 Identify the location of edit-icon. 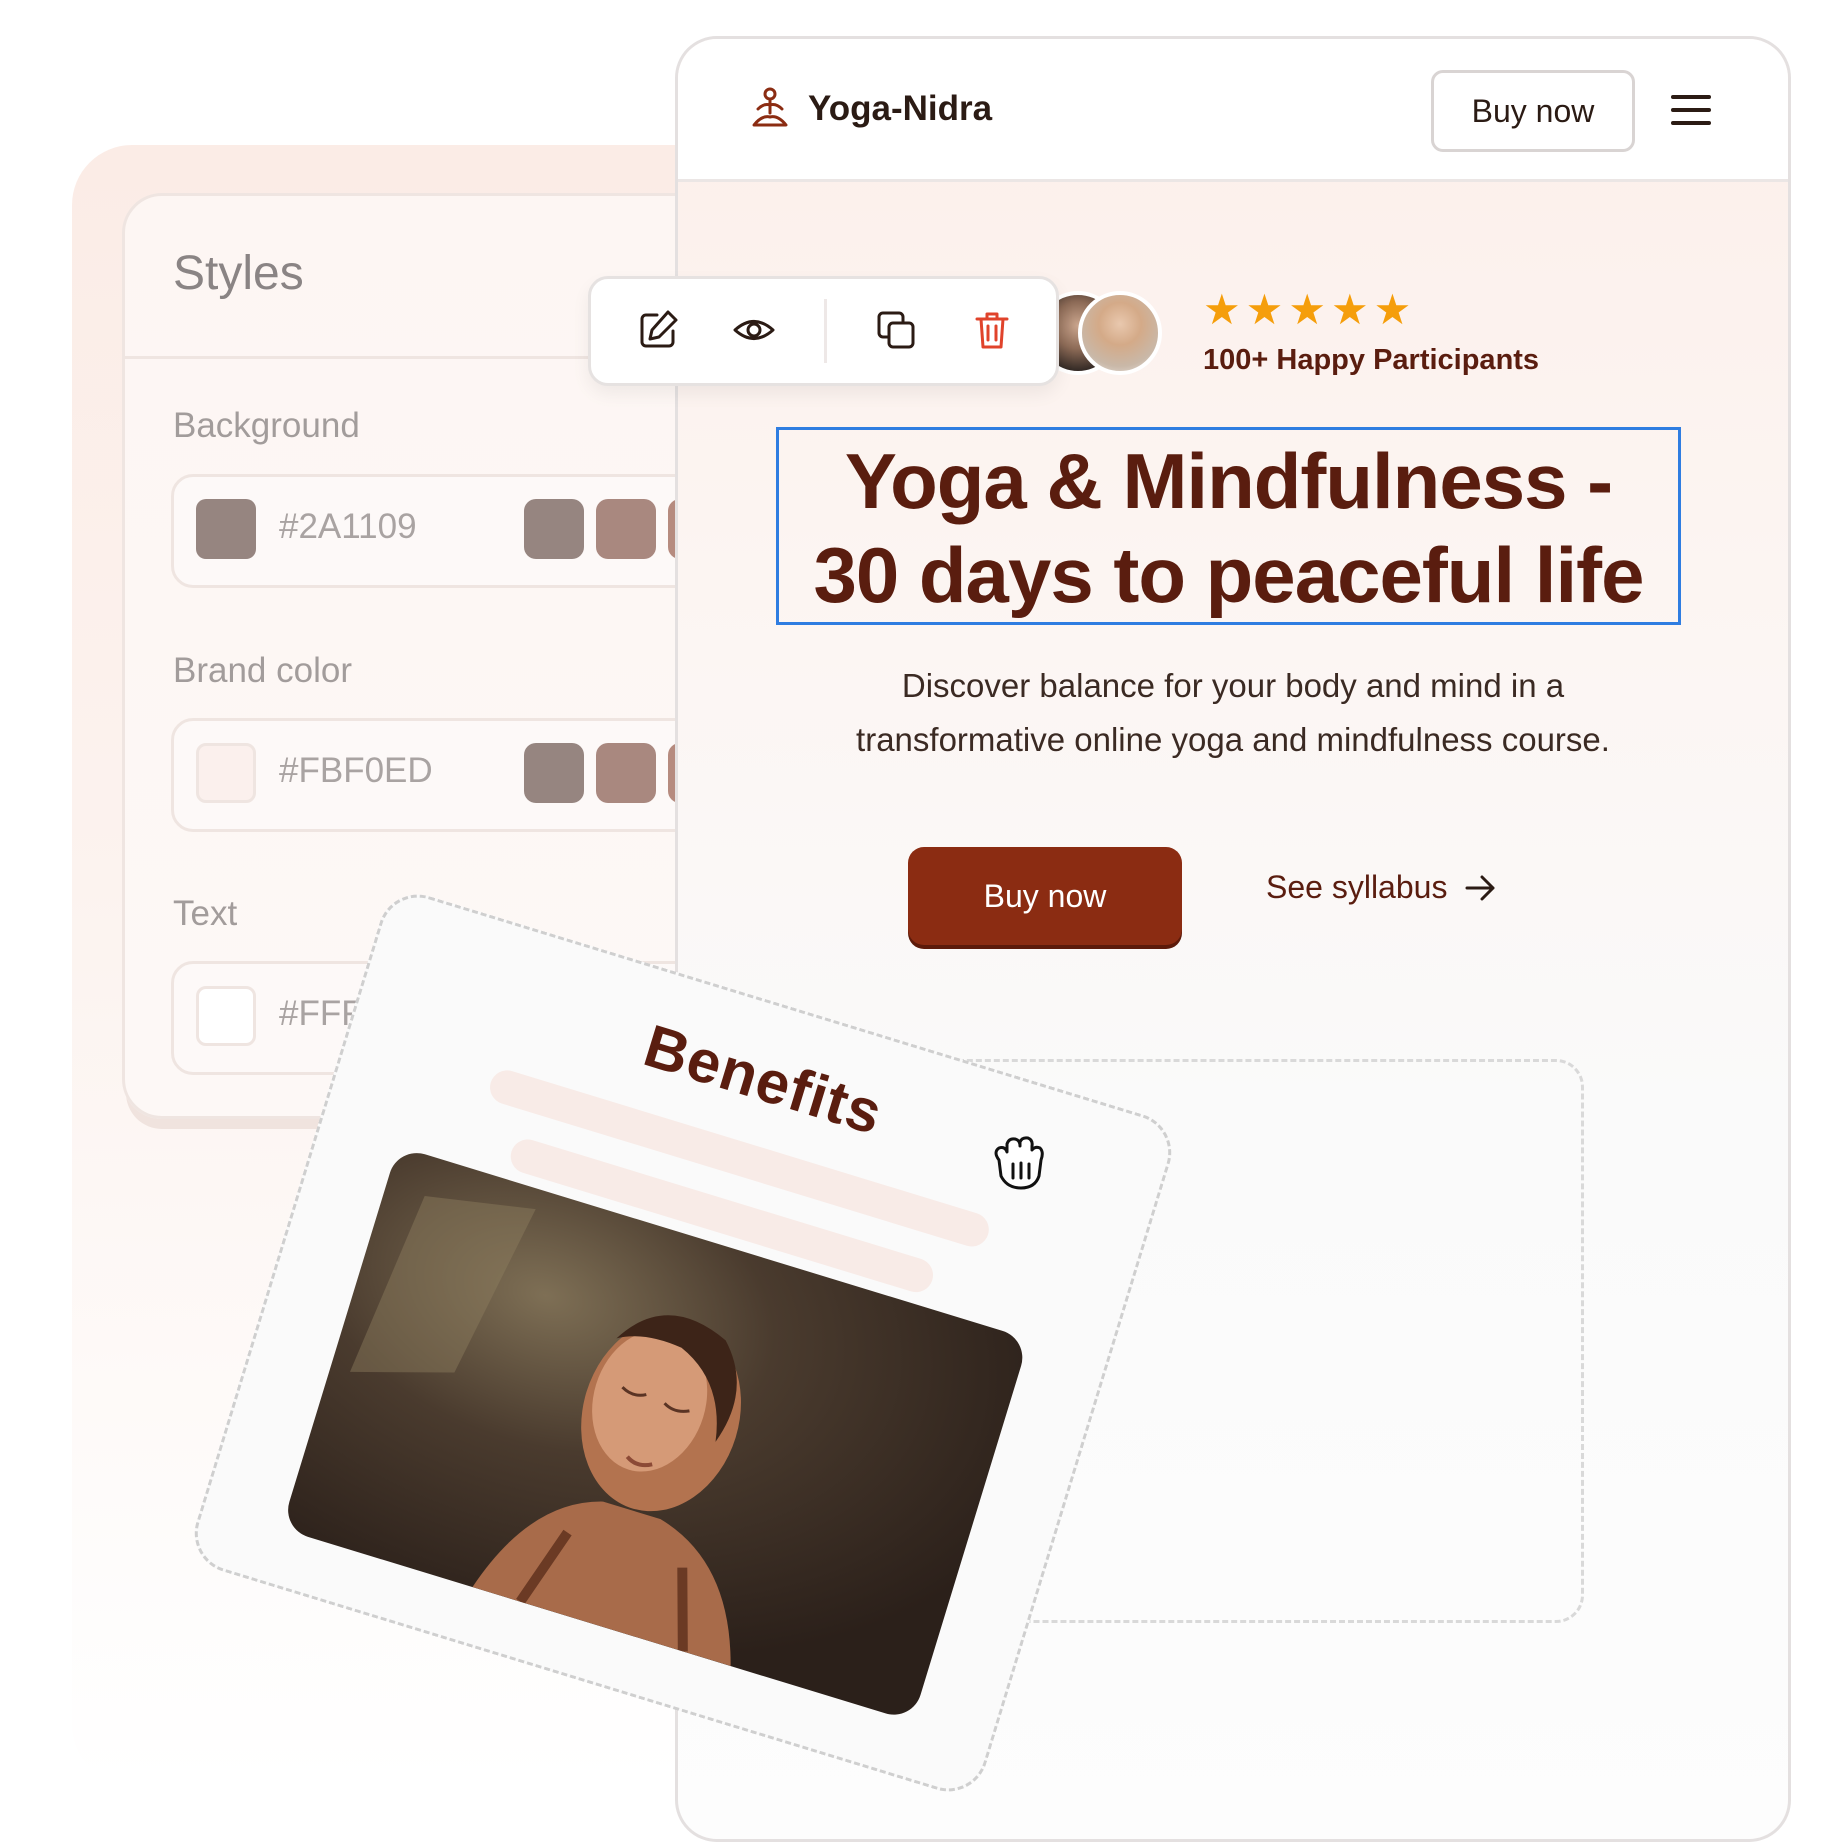
(658, 330).